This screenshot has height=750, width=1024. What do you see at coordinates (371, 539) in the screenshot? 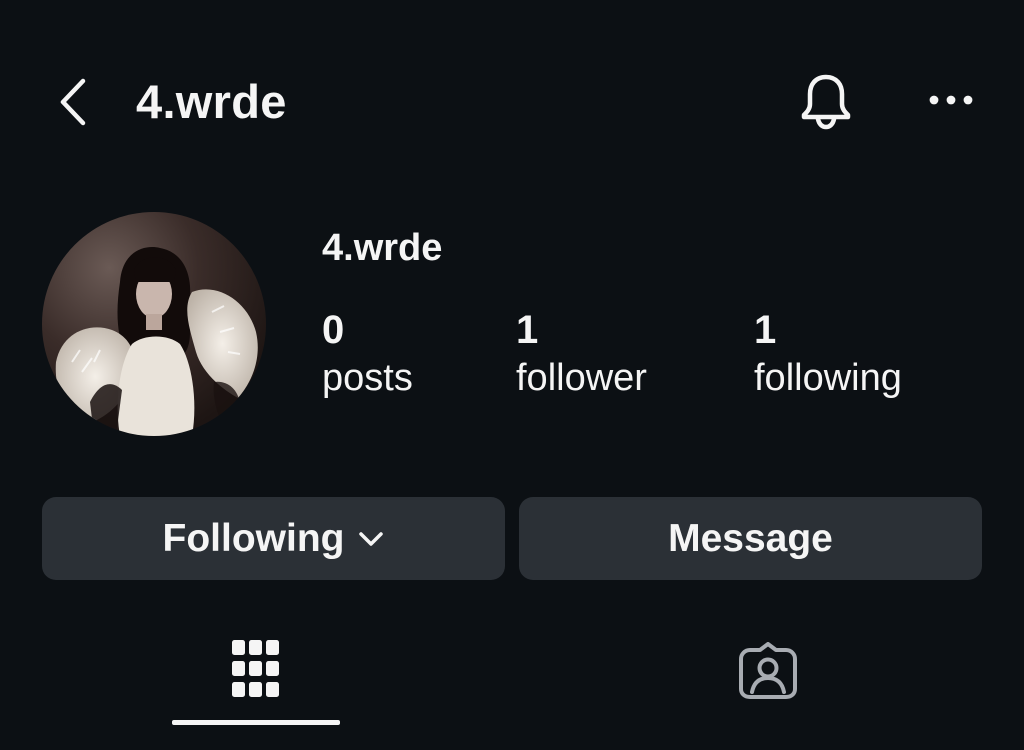
I see `chevron-down-icon` at bounding box center [371, 539].